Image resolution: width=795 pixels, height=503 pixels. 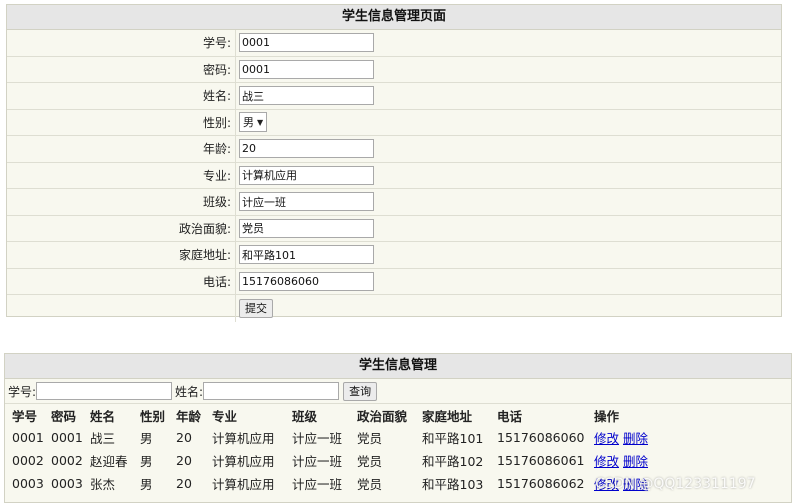 I want to click on chevron-down-icon: ▼, so click(x=260, y=122).